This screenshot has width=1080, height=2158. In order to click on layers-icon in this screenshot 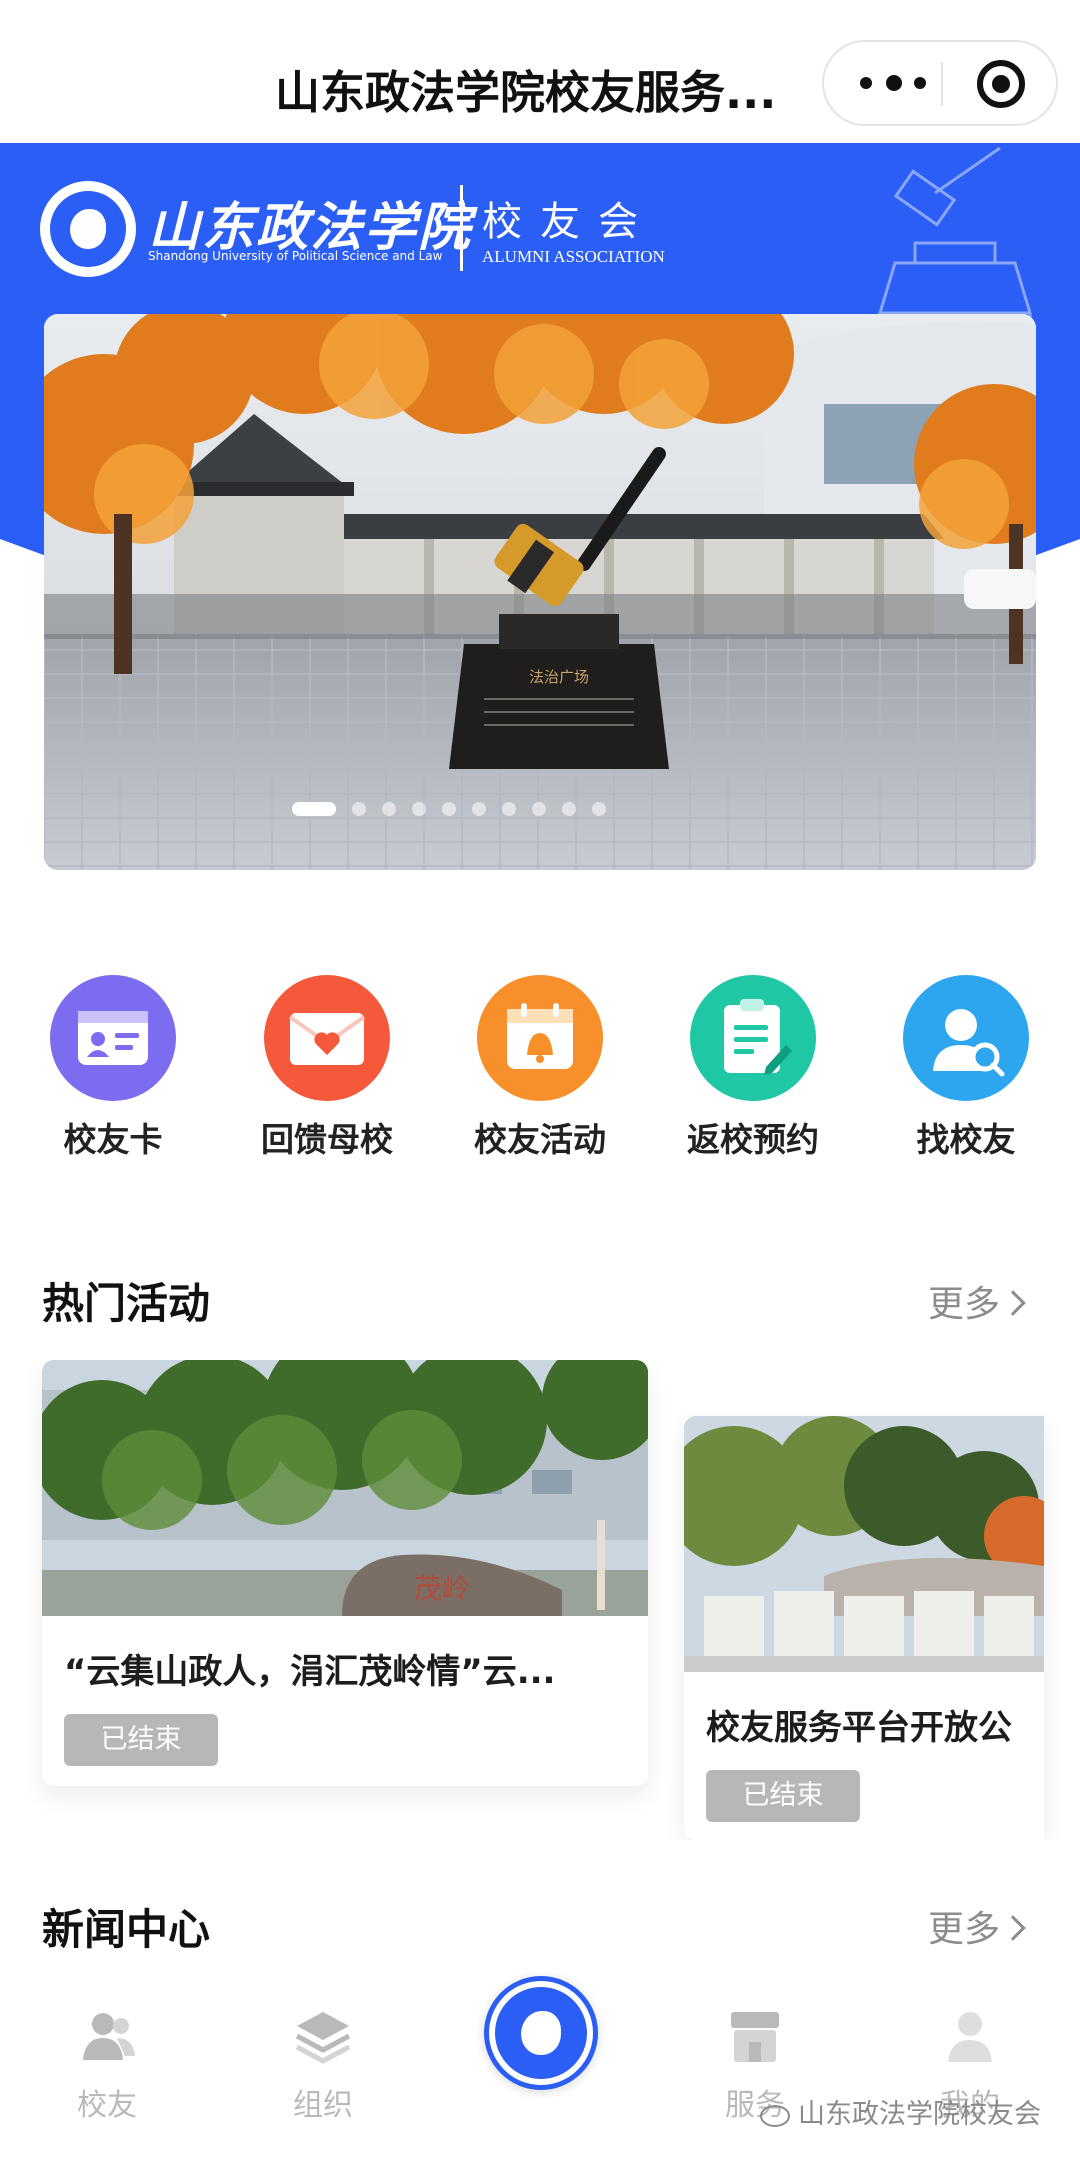, I will do `click(323, 2038)`.